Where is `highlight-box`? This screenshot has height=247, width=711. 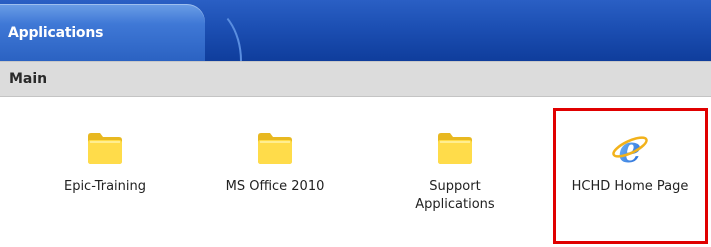
highlight-box is located at coordinates (630, 176).